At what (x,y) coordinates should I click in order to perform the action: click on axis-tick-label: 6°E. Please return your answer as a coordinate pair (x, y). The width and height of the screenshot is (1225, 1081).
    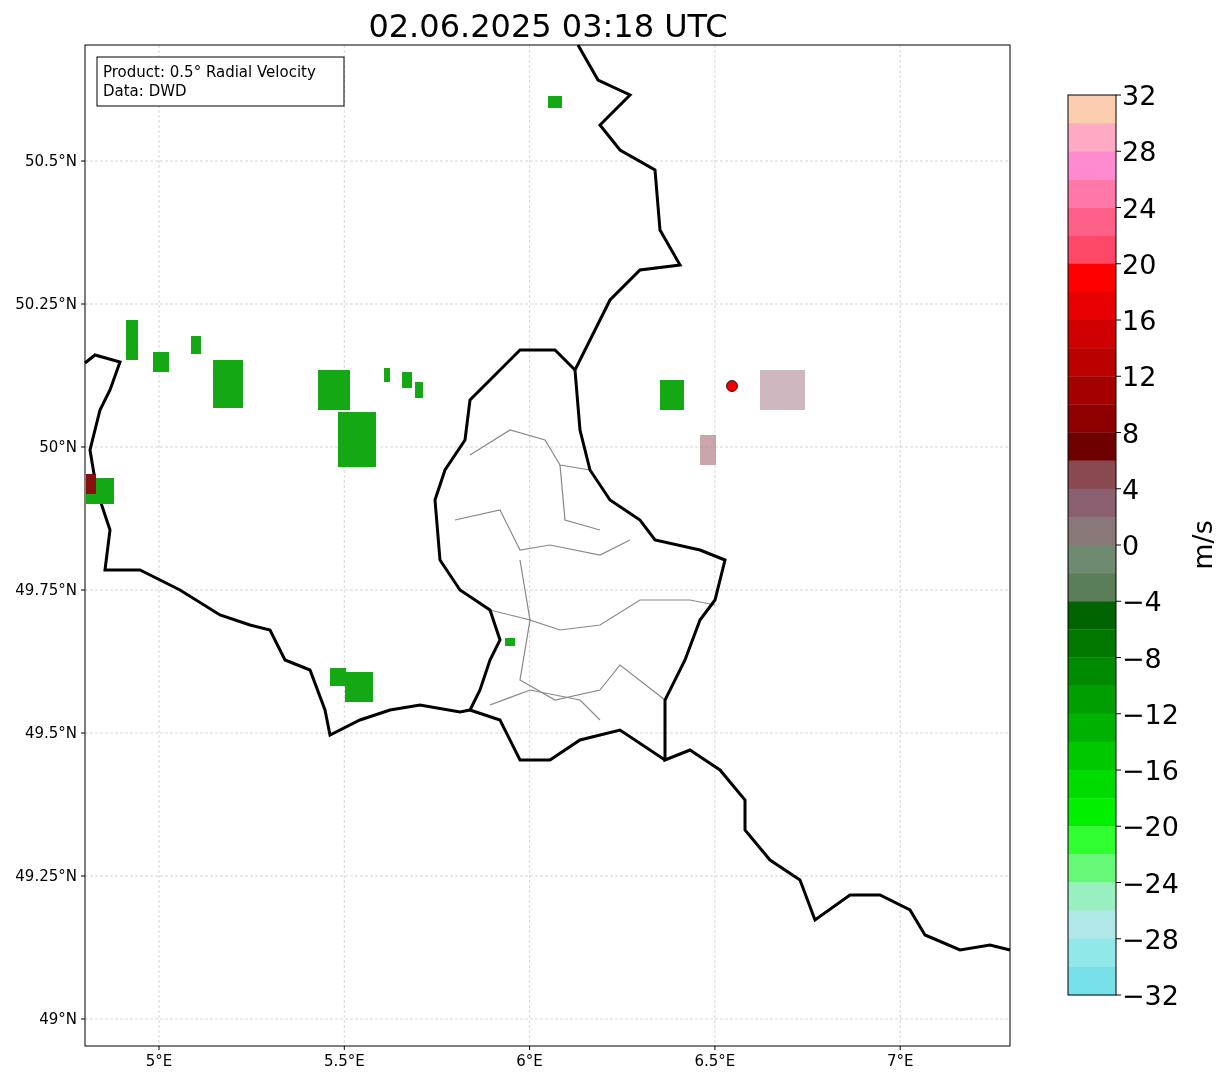
    Looking at the image, I should click on (529, 1061).